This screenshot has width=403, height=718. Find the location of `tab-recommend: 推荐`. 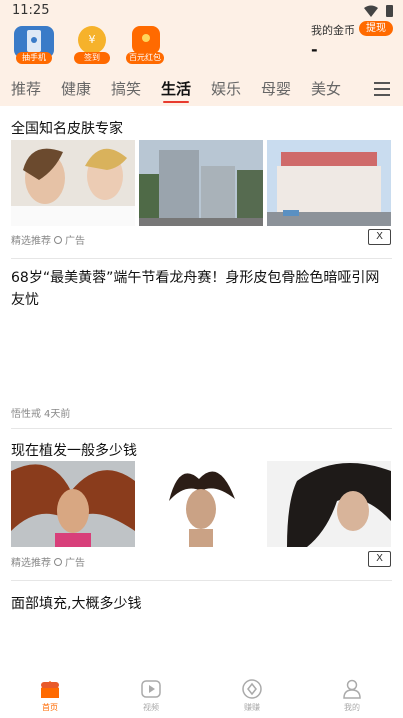

tab-recommend: 推荐 is located at coordinates (26, 88).